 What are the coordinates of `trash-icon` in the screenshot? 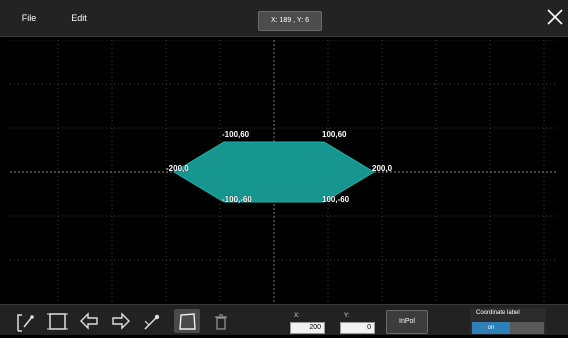 It's located at (221, 322).